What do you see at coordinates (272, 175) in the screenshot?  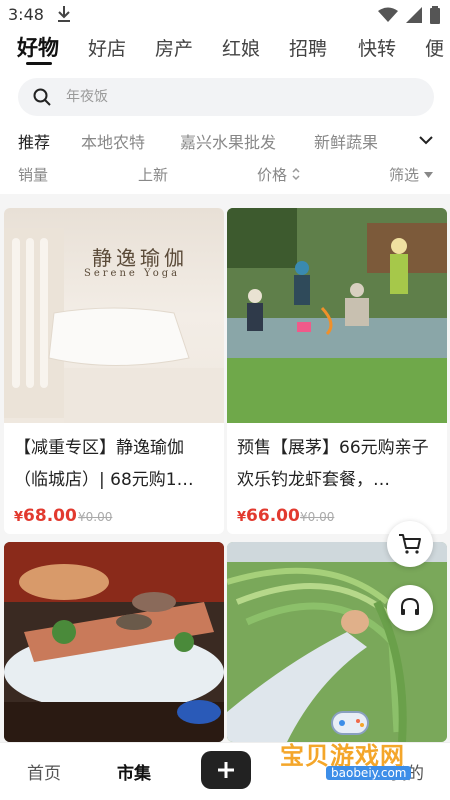 I see `sort-price-label: 价格` at bounding box center [272, 175].